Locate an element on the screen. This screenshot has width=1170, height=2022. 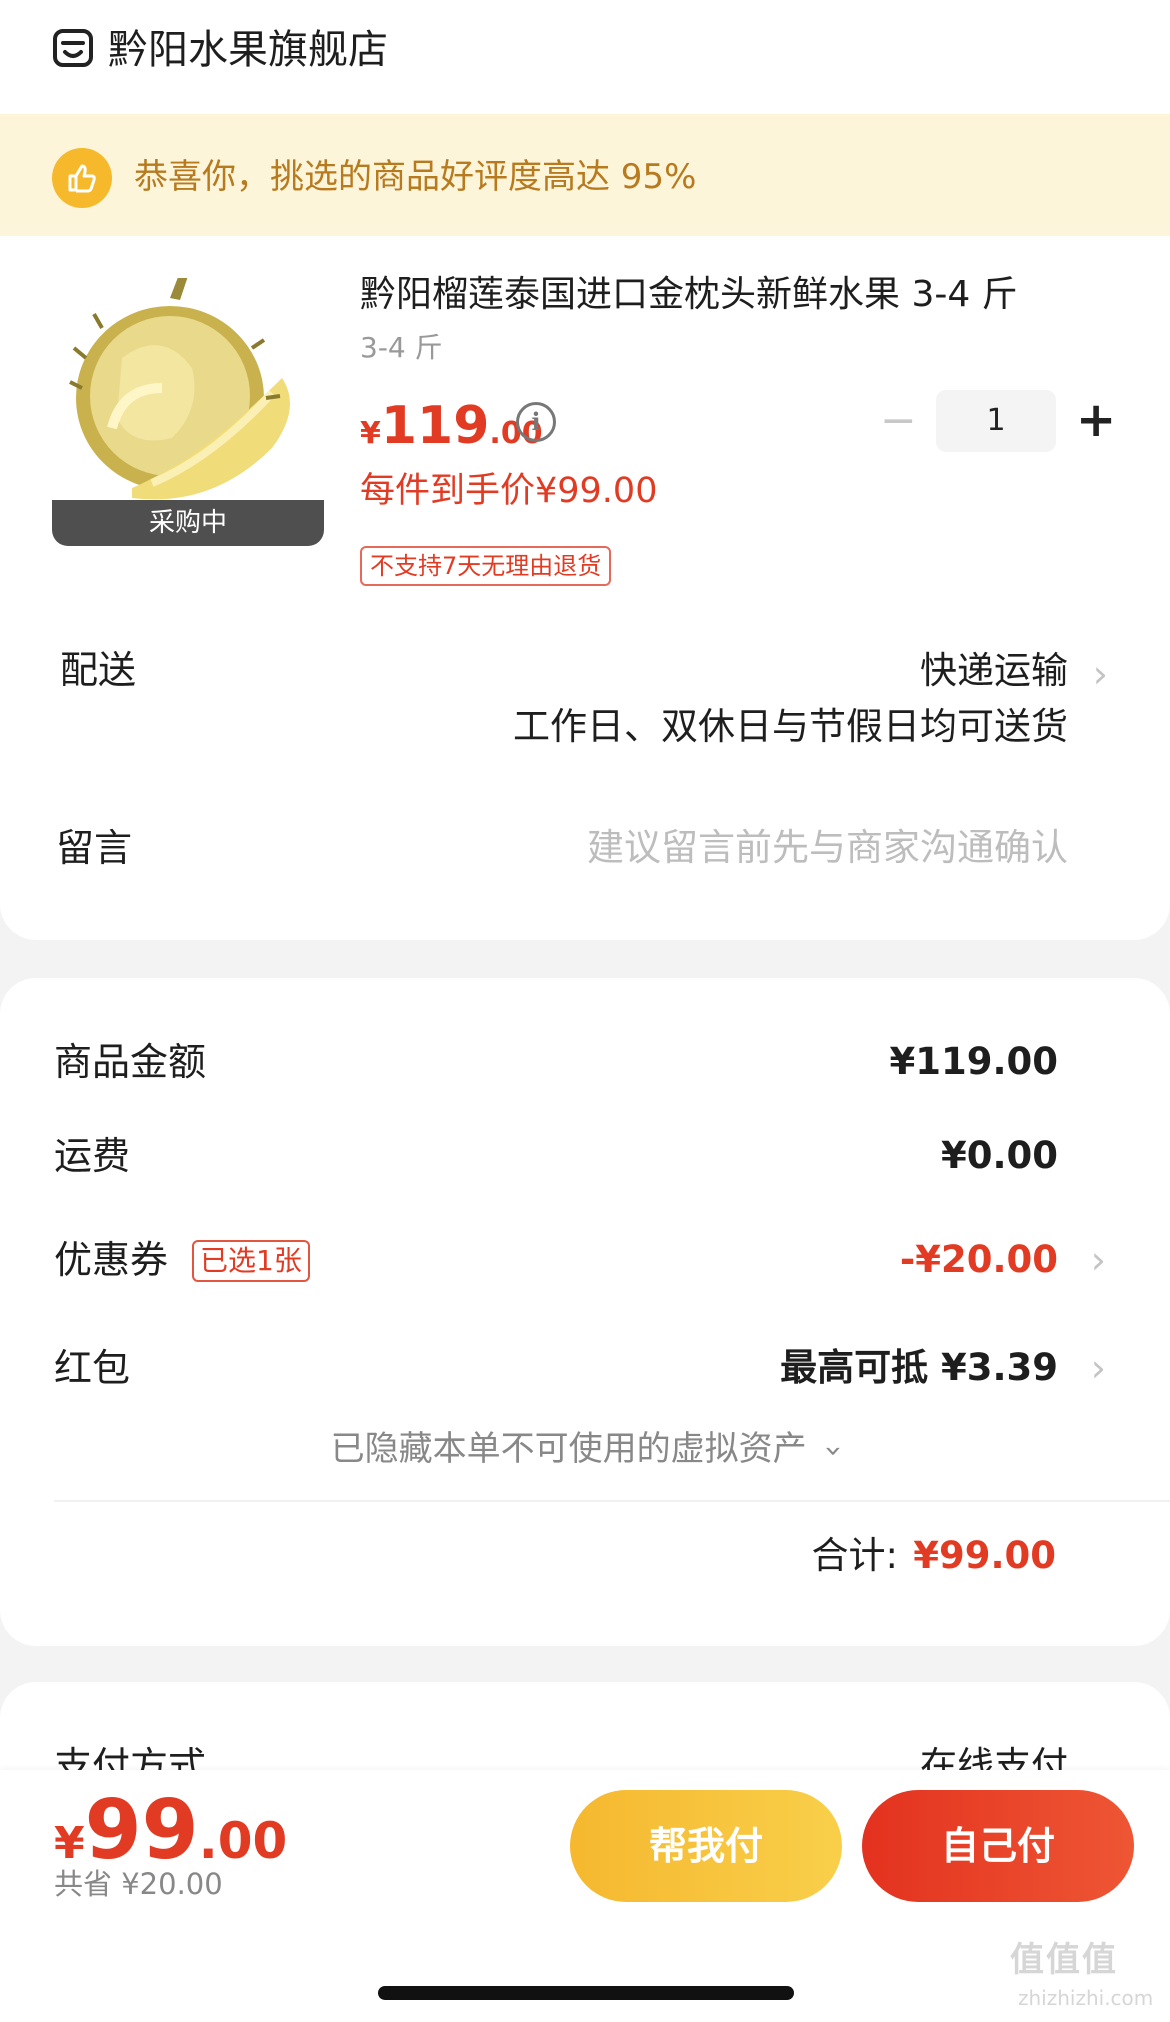
message-label: 留言 is located at coordinates (94, 848).